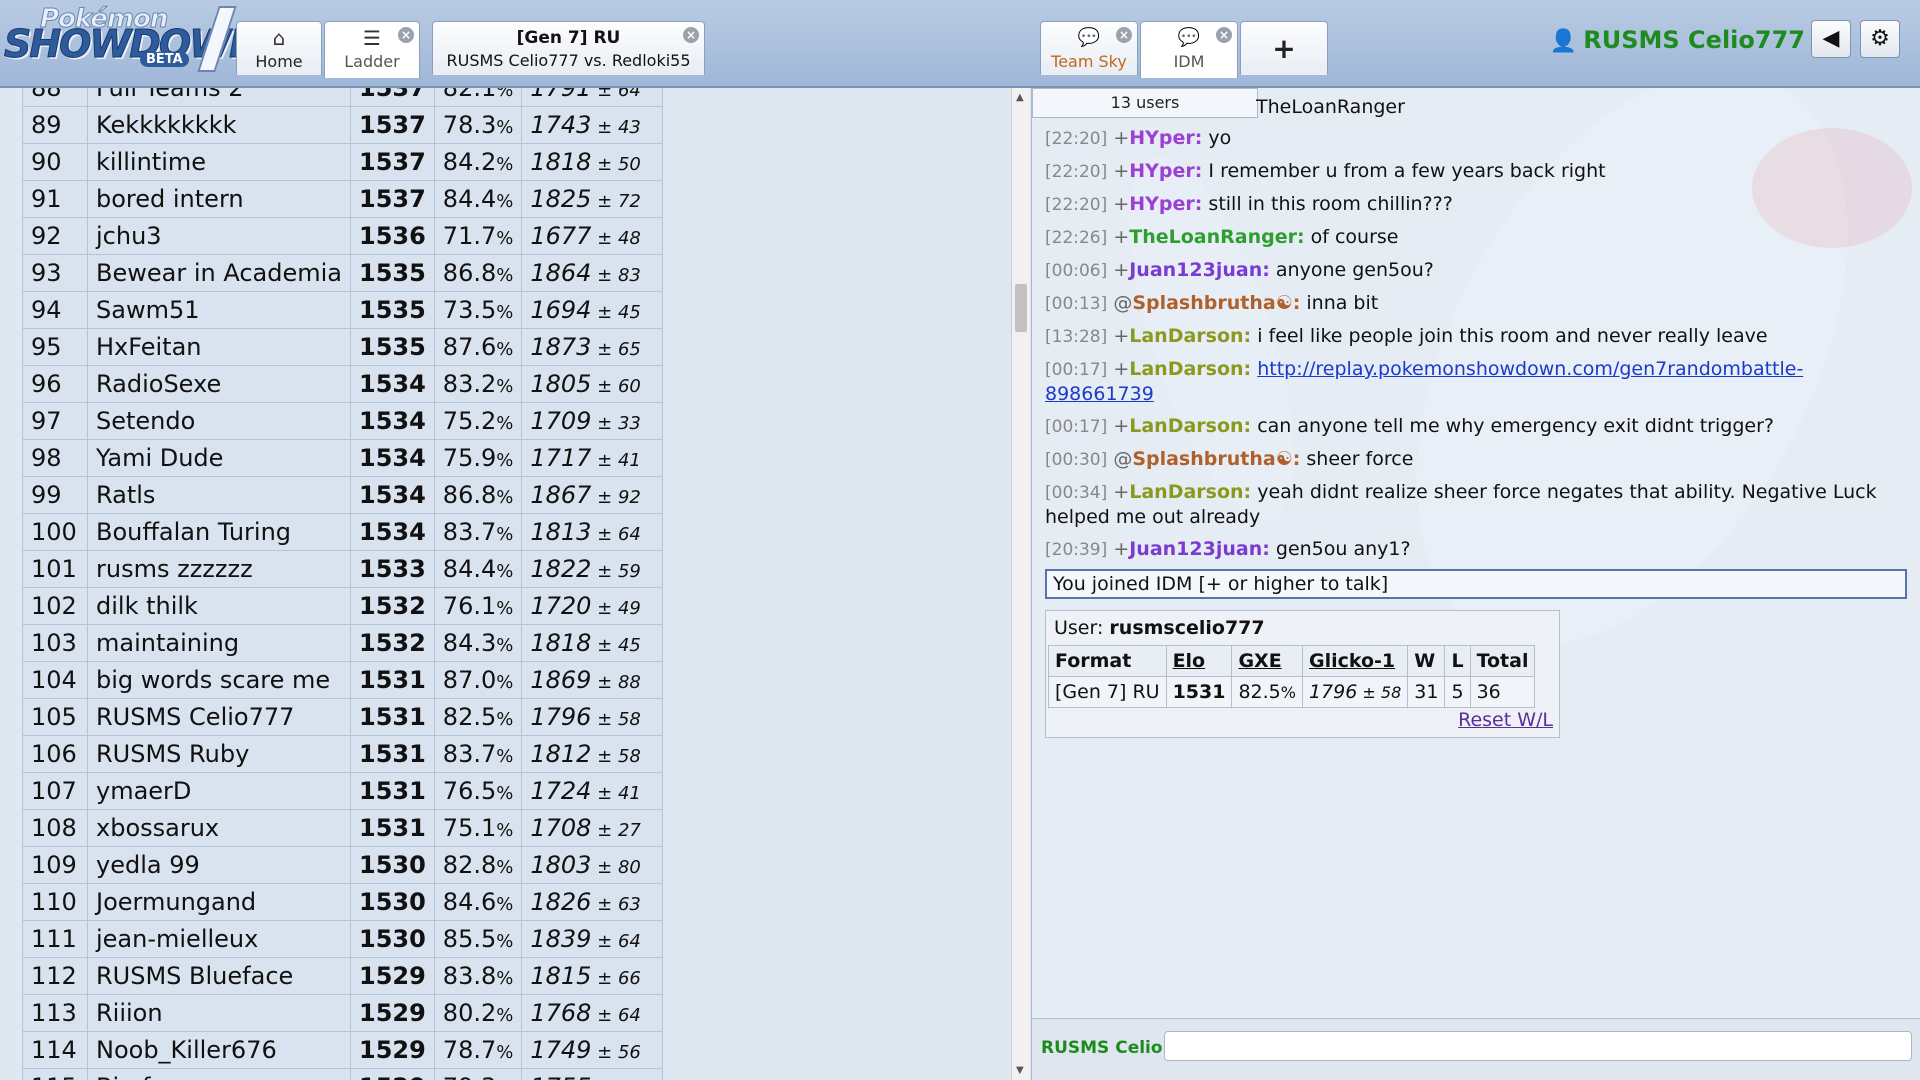 This screenshot has height=1080, width=1920. Describe the element at coordinates (219, 532) in the screenshot. I see `ladder-player-name: Bouffalan Turing` at that location.